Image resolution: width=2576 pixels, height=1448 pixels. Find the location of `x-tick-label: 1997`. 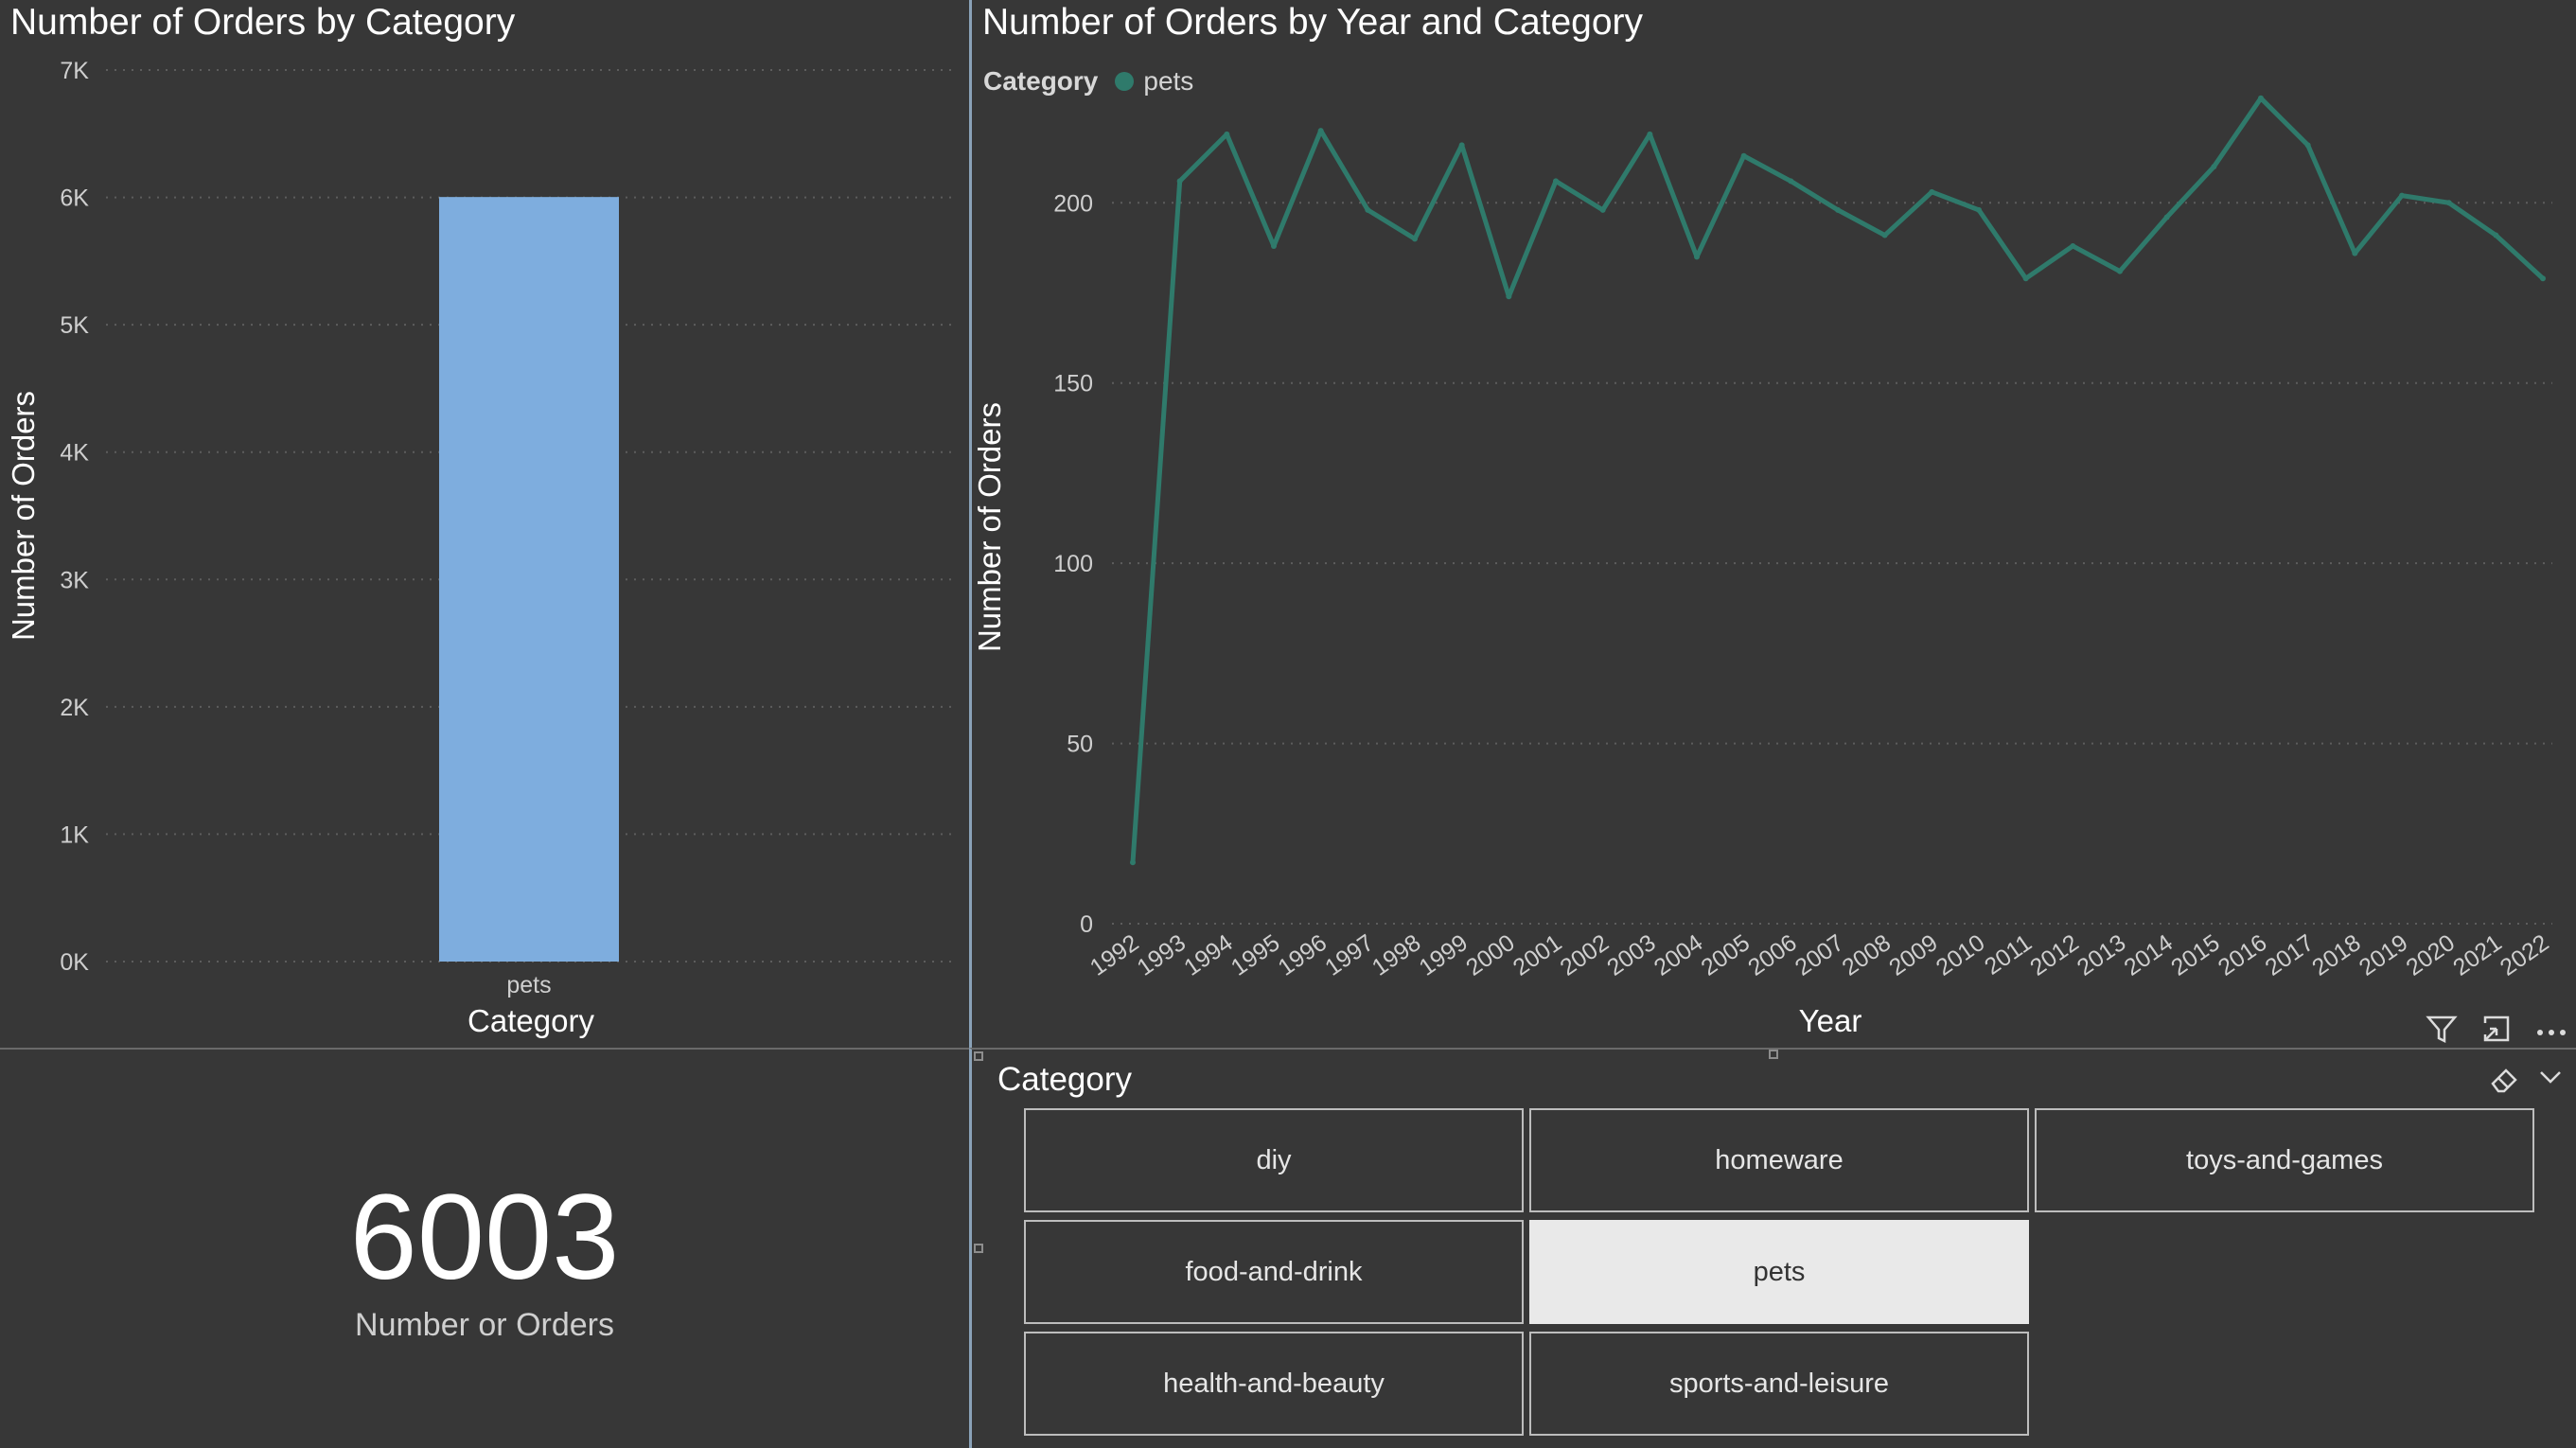

x-tick-label: 1997 is located at coordinates (1349, 955).